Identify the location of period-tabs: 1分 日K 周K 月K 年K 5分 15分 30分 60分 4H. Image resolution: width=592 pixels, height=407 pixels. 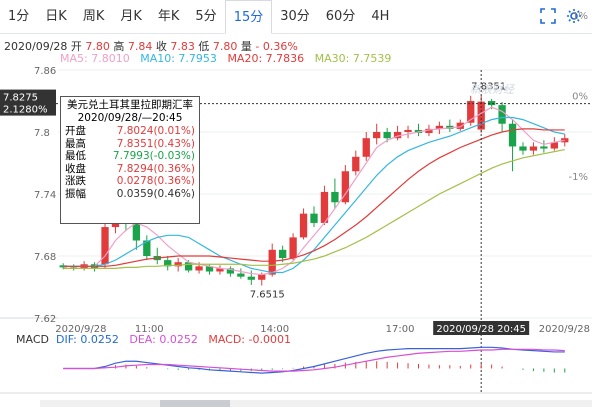
(198, 17).